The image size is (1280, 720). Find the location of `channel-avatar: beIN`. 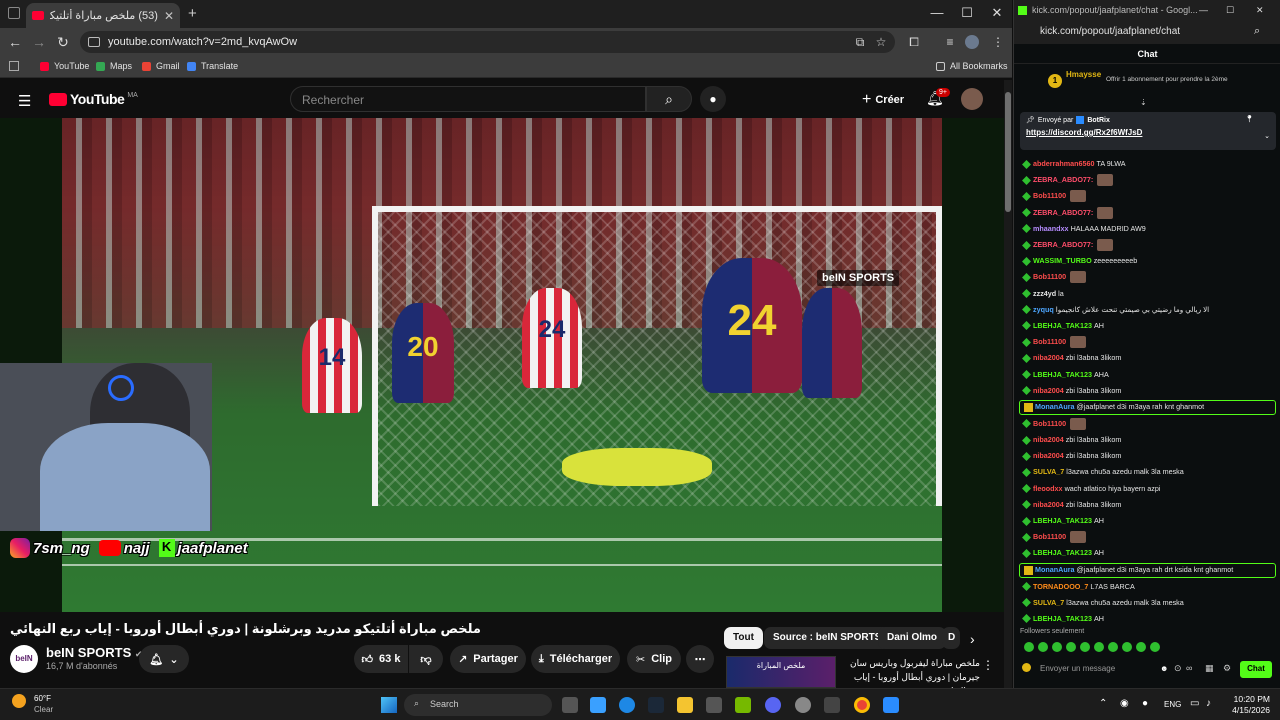

channel-avatar: beIN is located at coordinates (24, 659).